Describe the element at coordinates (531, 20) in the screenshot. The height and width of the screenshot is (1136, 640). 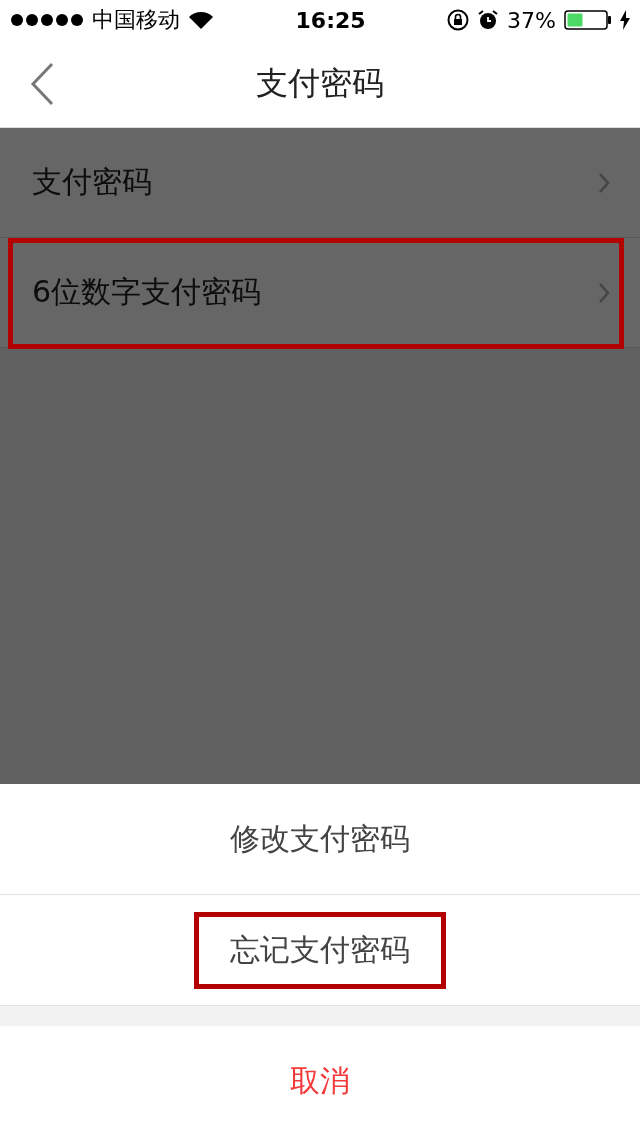
I see `battery-percent: 37%` at that location.